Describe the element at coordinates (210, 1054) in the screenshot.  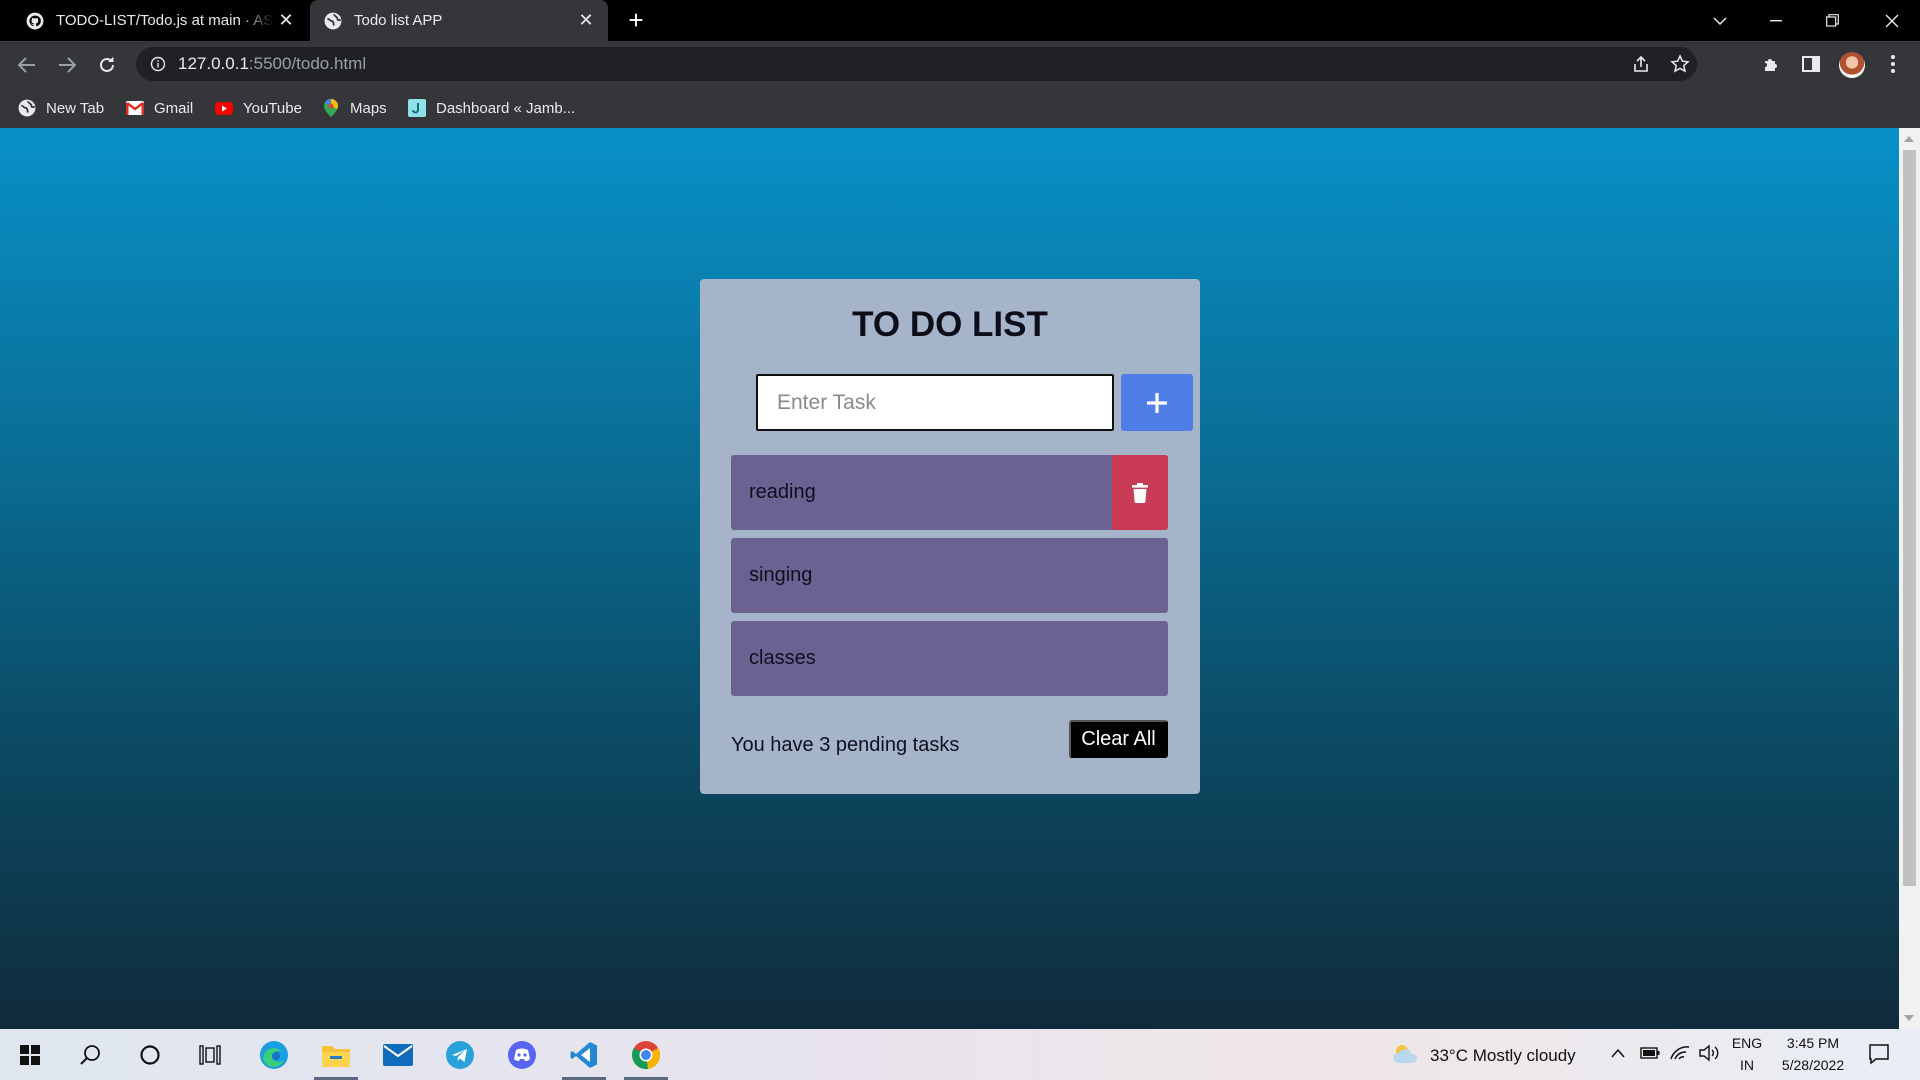
I see `task-view-icon` at that location.